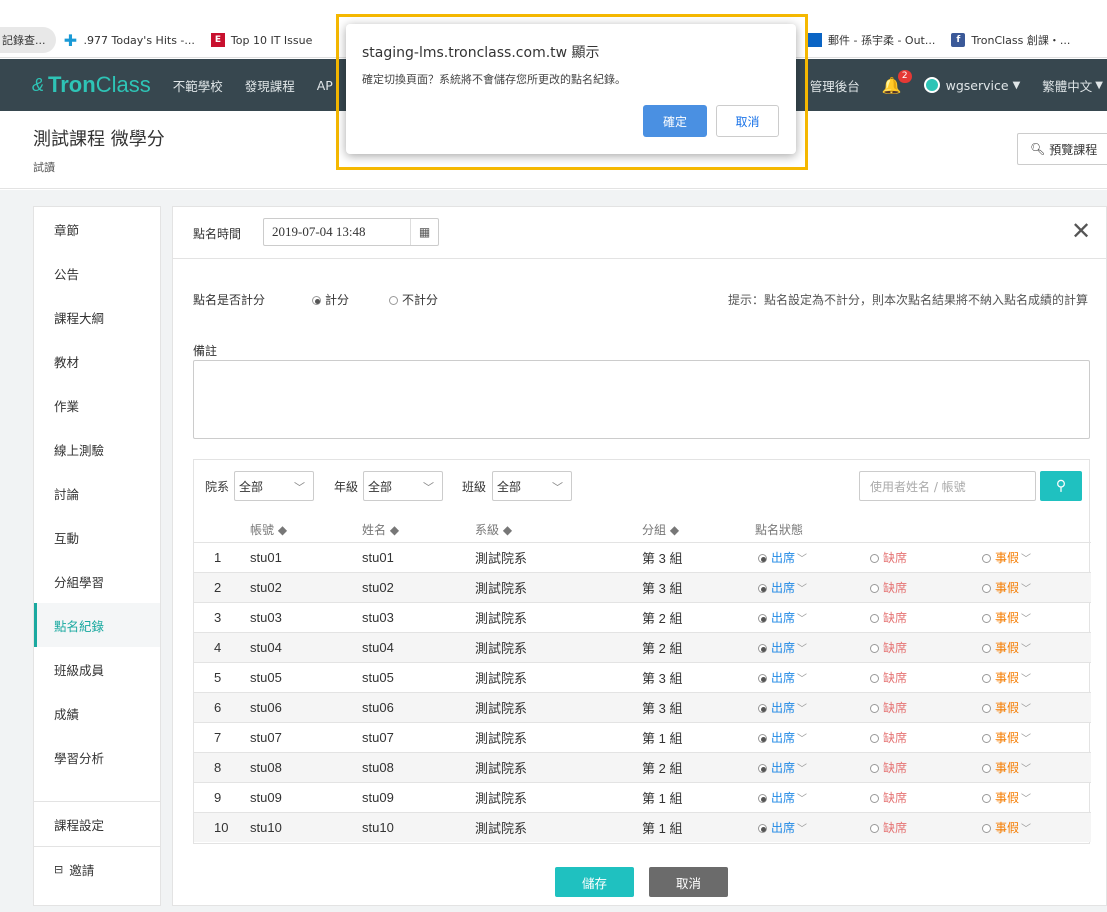 The image size is (1107, 912). I want to click on class-filter-select: 全部 ﹀, so click(532, 486).